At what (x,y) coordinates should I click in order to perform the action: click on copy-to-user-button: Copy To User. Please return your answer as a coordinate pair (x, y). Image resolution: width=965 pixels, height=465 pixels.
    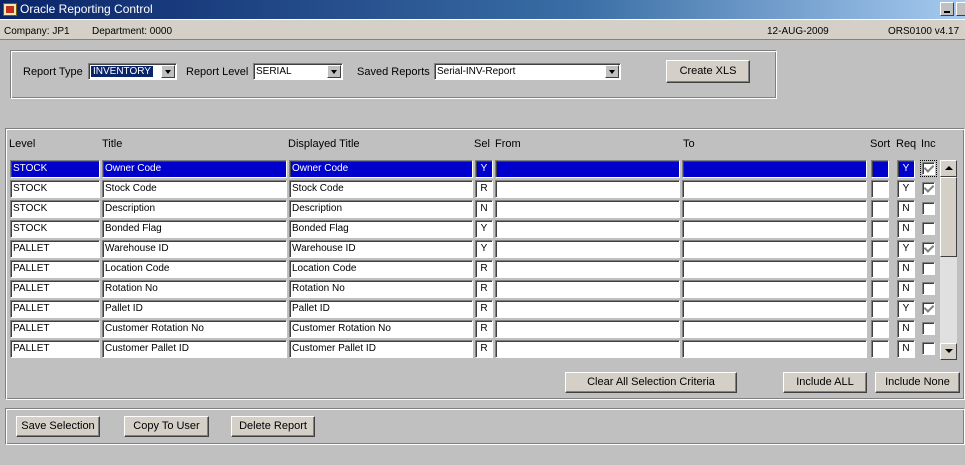
    Looking at the image, I should click on (166, 426).